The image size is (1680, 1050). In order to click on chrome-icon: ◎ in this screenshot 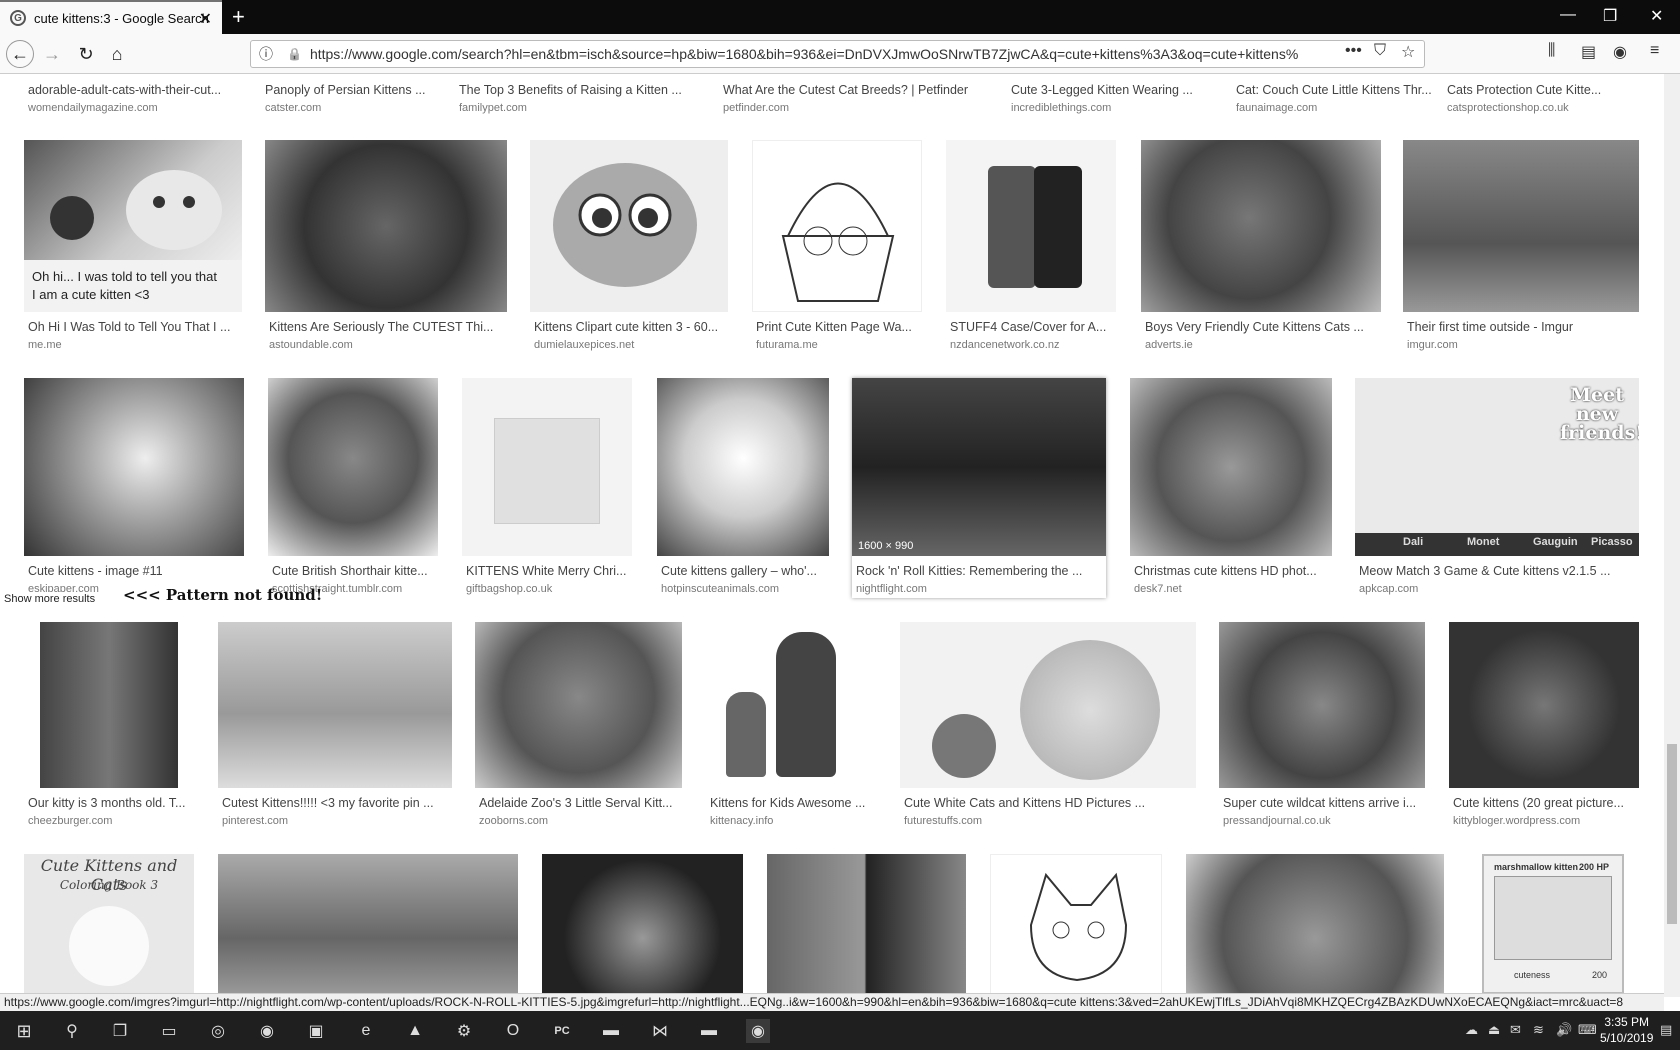, I will do `click(218, 1031)`.